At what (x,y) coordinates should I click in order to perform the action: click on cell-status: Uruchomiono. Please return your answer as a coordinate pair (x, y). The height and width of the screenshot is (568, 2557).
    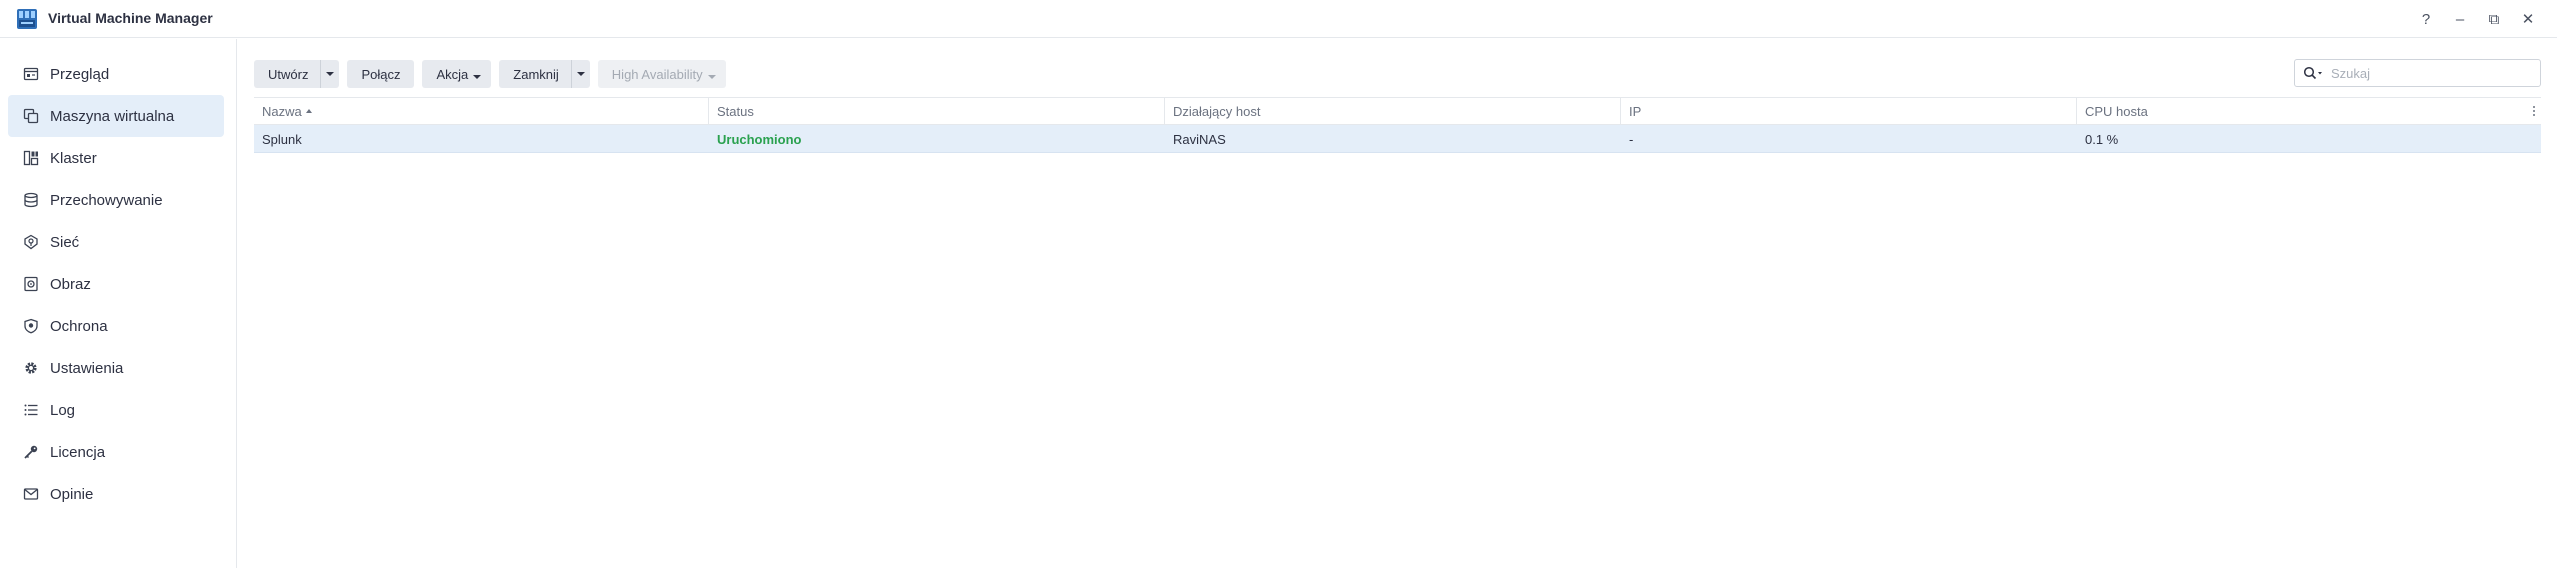
    Looking at the image, I should click on (759, 139).